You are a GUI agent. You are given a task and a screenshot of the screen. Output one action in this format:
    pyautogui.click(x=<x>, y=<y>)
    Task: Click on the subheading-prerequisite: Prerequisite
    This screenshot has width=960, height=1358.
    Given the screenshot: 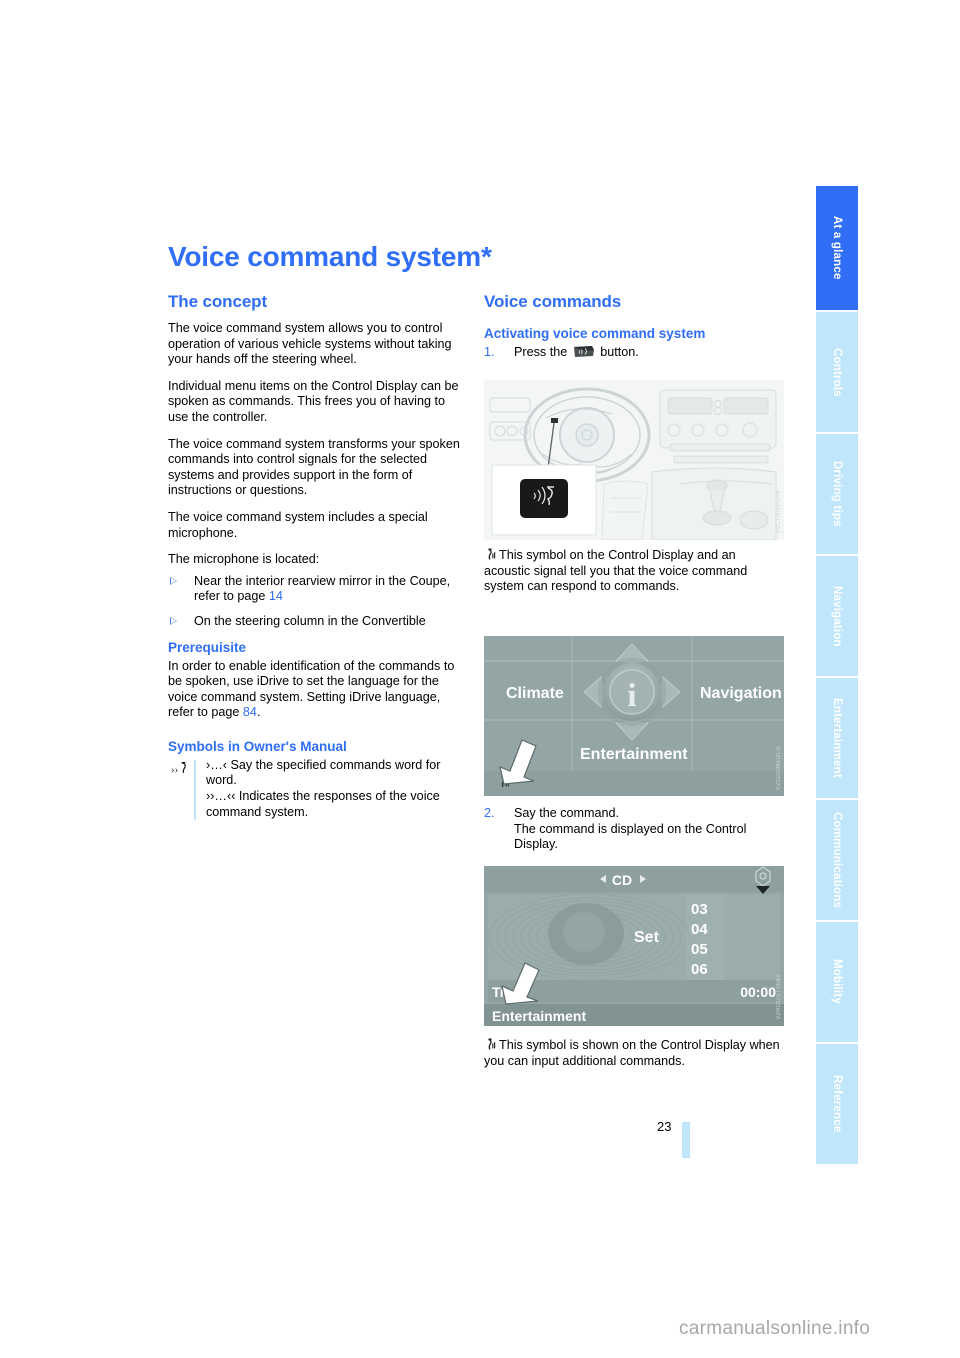 What is the action you would take?
    pyautogui.click(x=207, y=647)
    